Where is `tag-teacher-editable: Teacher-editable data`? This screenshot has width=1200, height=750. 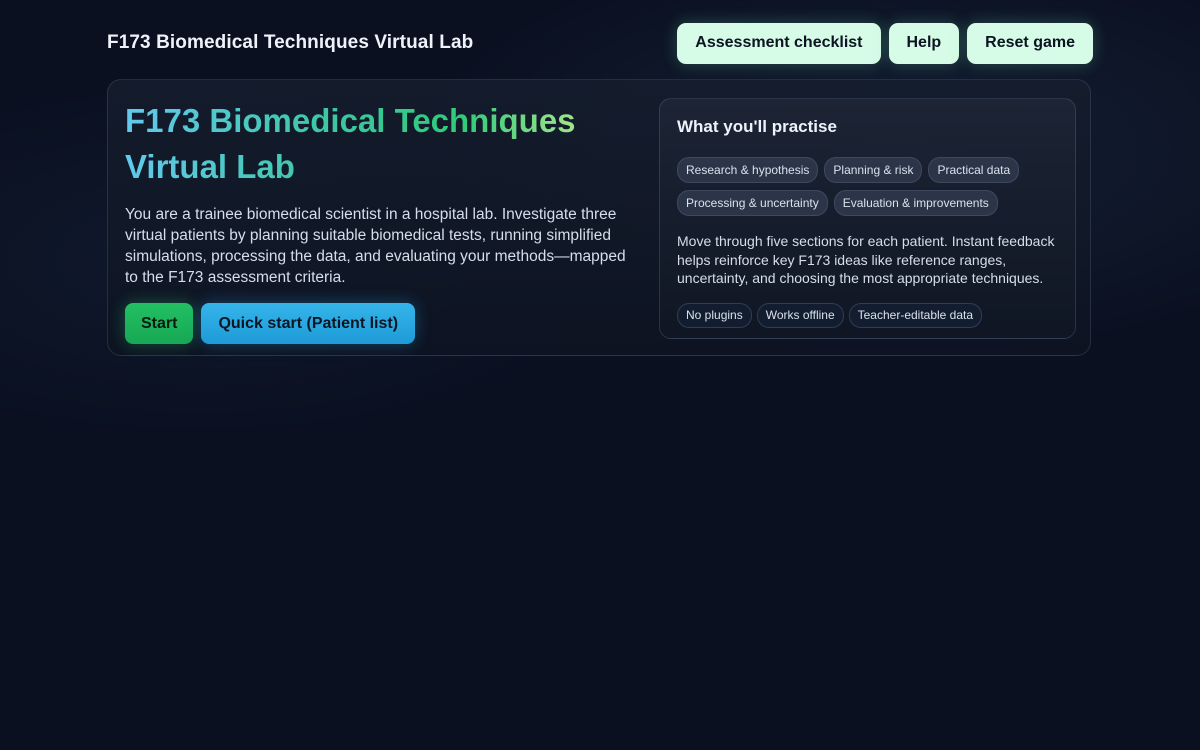 tag-teacher-editable: Teacher-editable data is located at coordinates (915, 315).